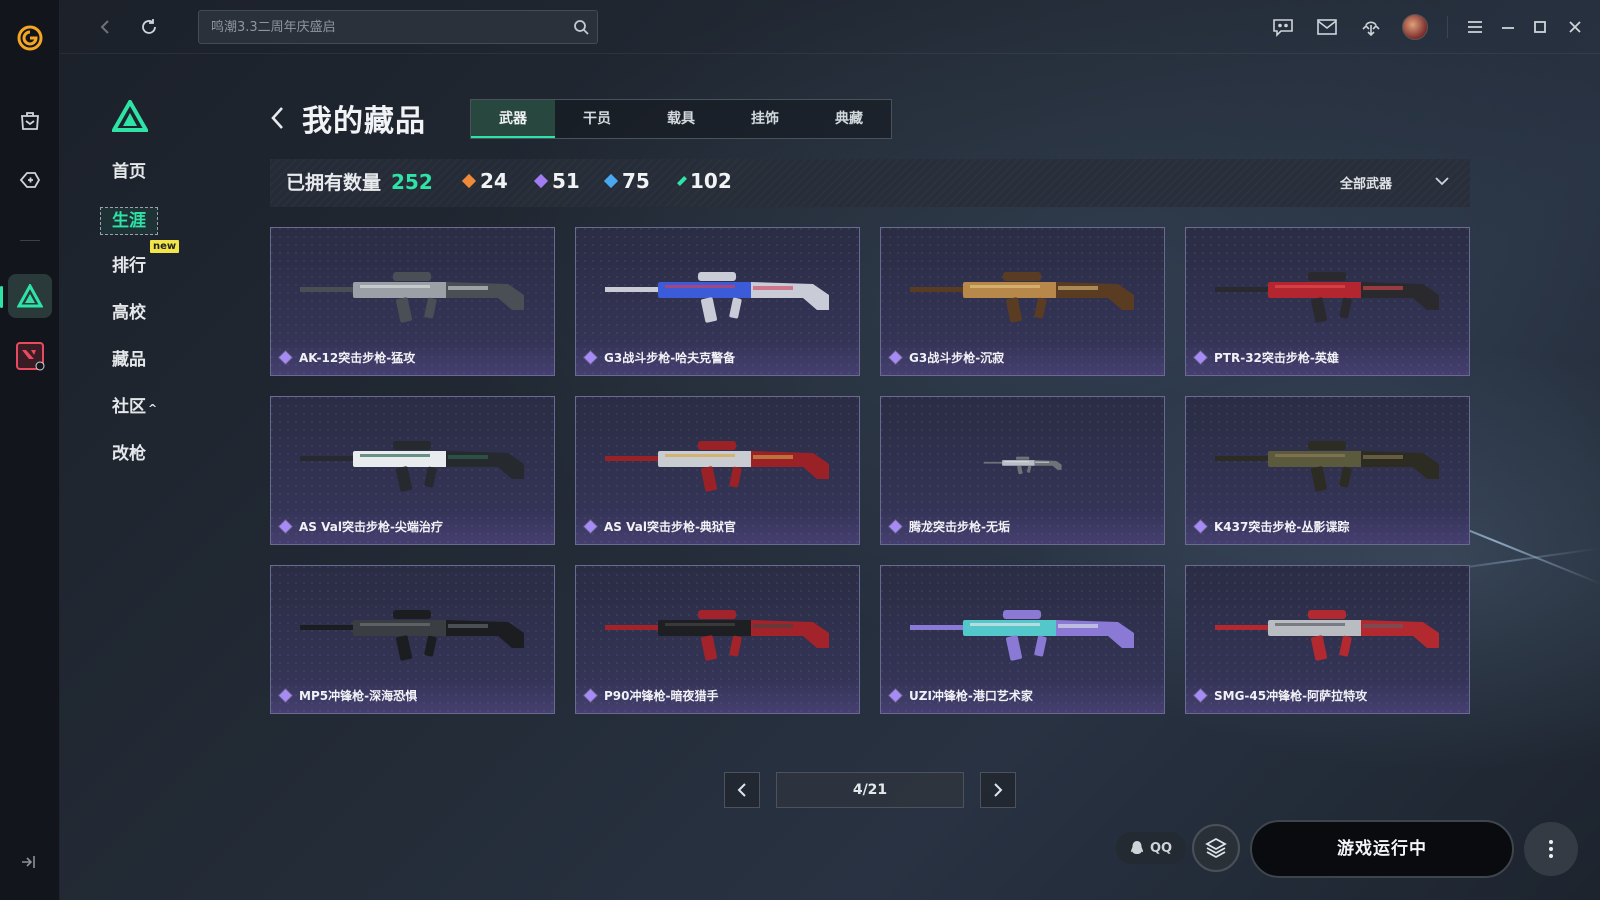 The image size is (1600, 900). What do you see at coordinates (129, 454) in the screenshot?
I see `sidebar-item-label: 改枪` at bounding box center [129, 454].